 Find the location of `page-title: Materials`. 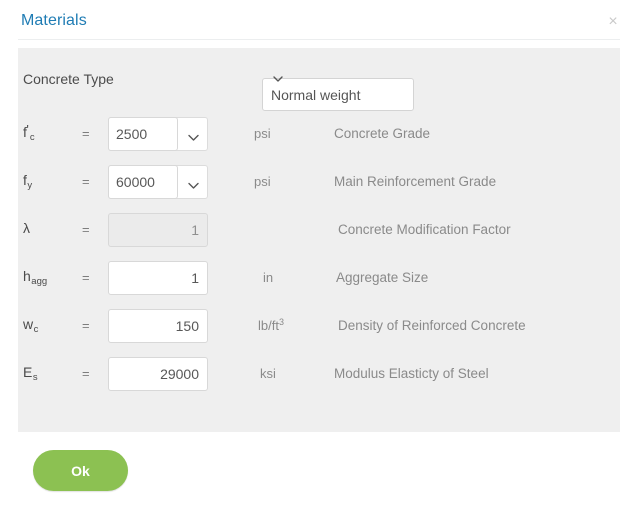

page-title: Materials is located at coordinates (54, 20).